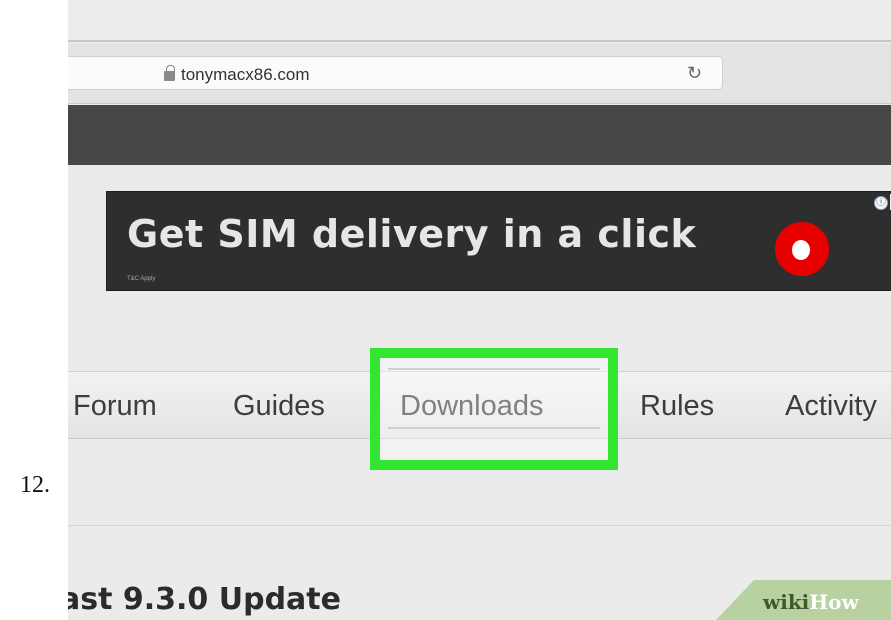  I want to click on nav-item-downloads: Downloads, so click(471, 406).